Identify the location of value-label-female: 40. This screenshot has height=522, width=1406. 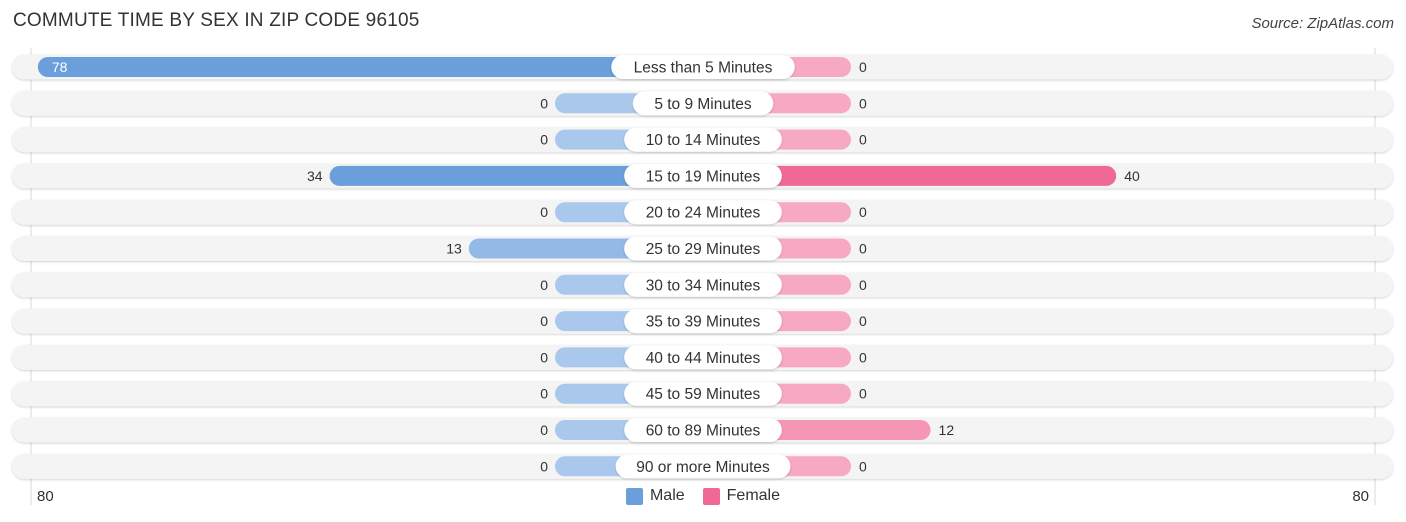
(1132, 176).